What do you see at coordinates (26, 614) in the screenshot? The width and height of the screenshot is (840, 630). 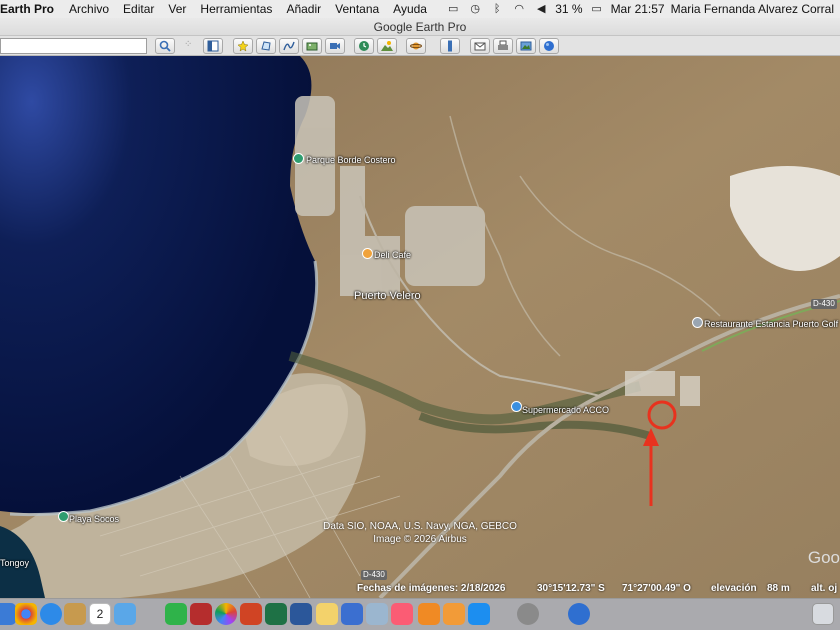 I see `chrome-icon` at bounding box center [26, 614].